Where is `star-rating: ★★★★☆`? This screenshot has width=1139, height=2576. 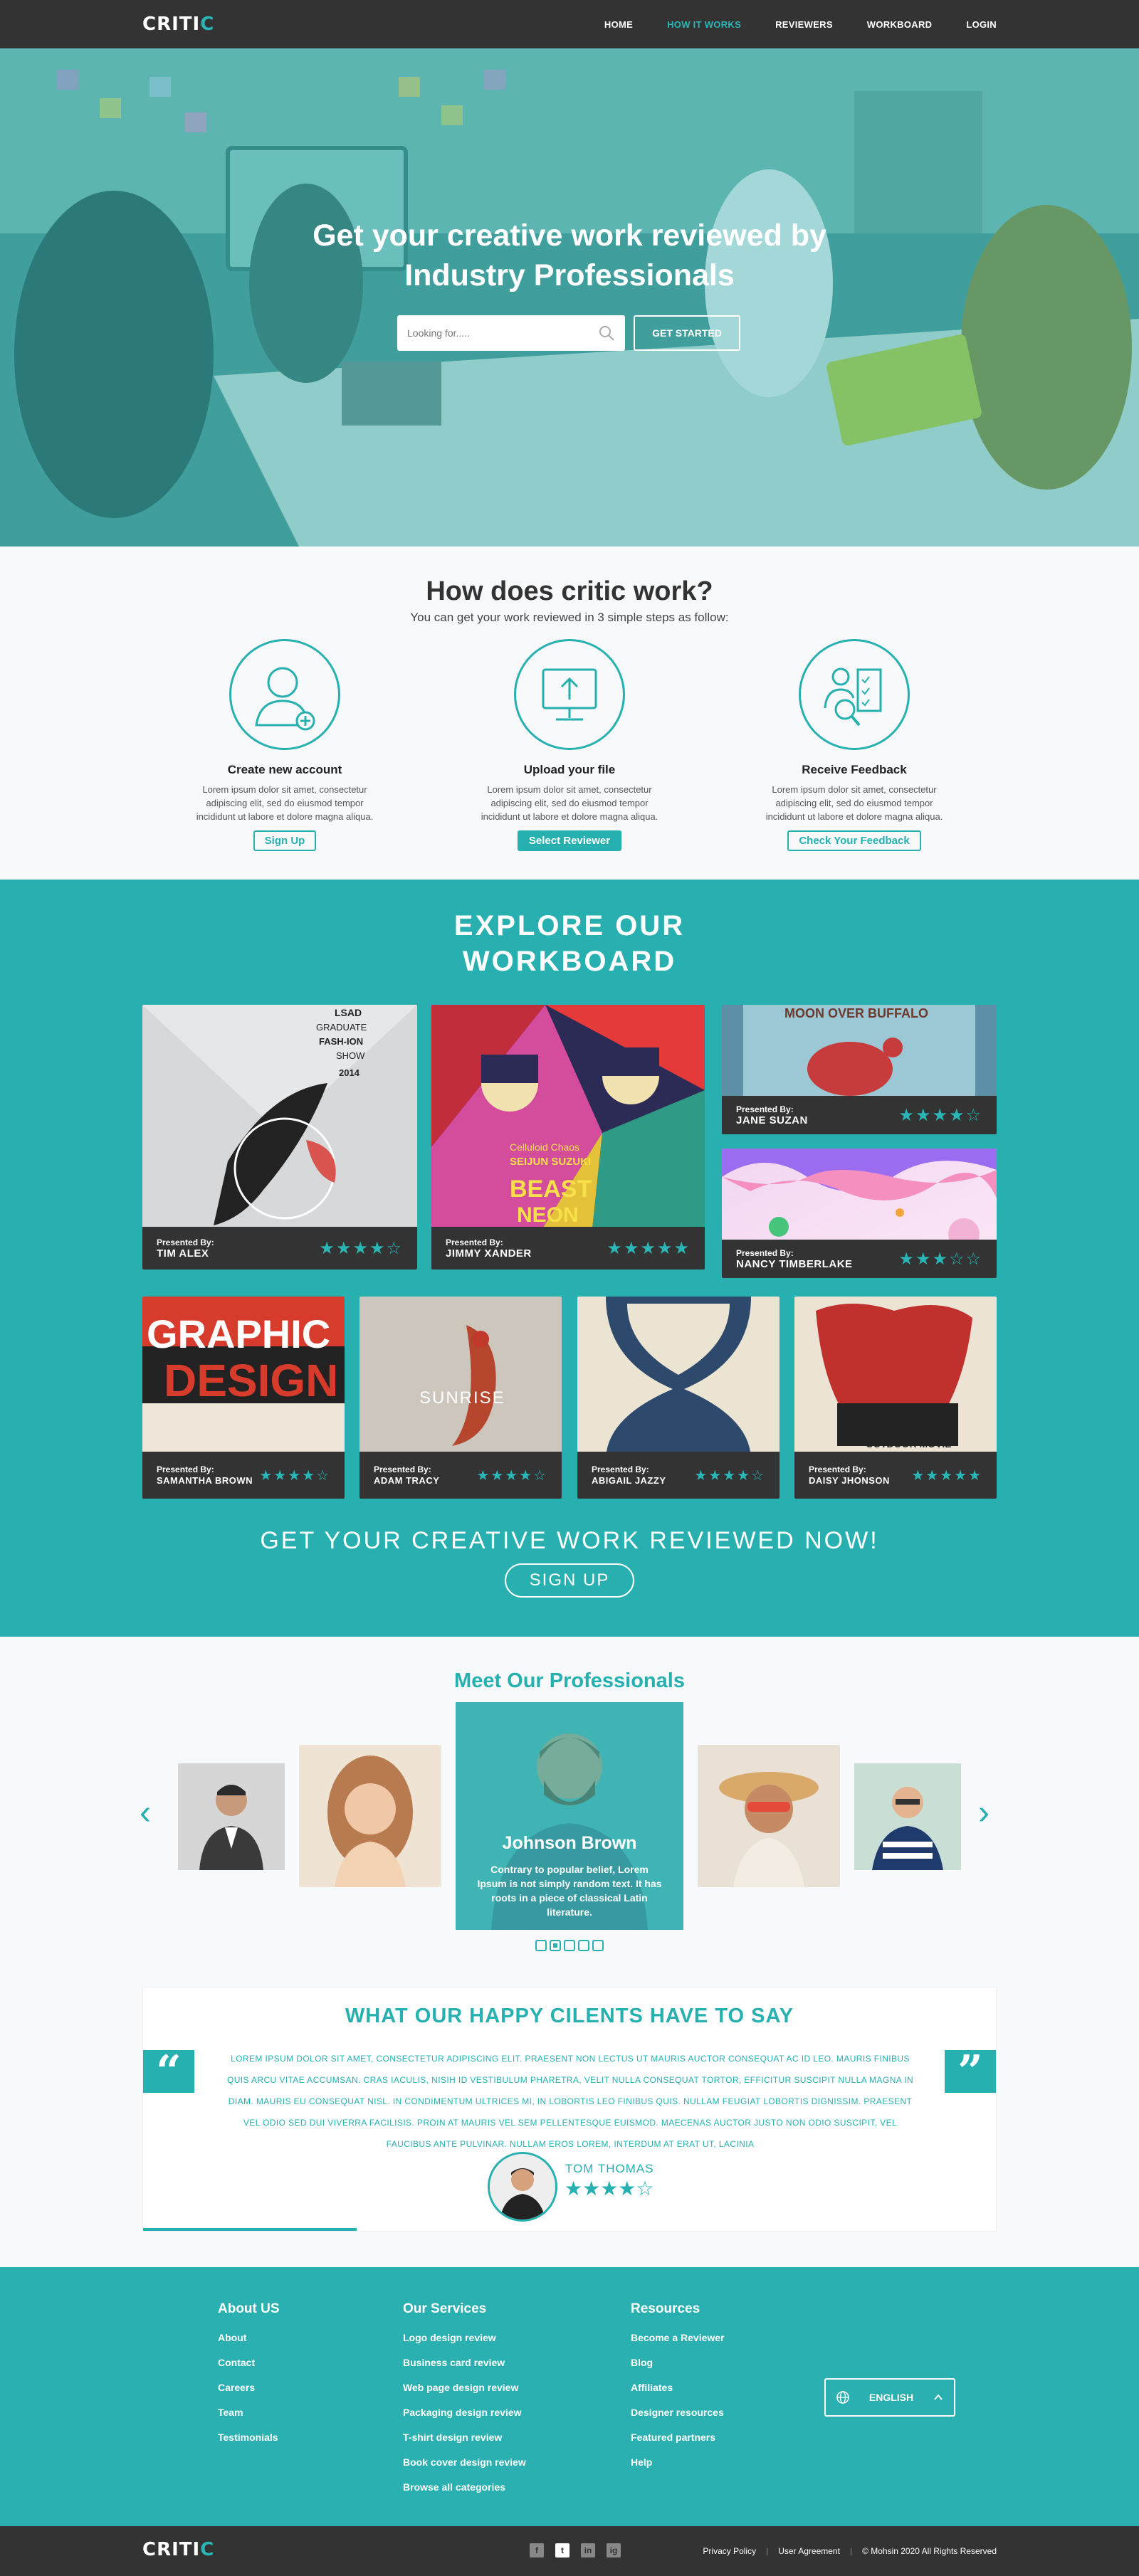
star-rating: ★★★★☆ is located at coordinates (940, 1115).